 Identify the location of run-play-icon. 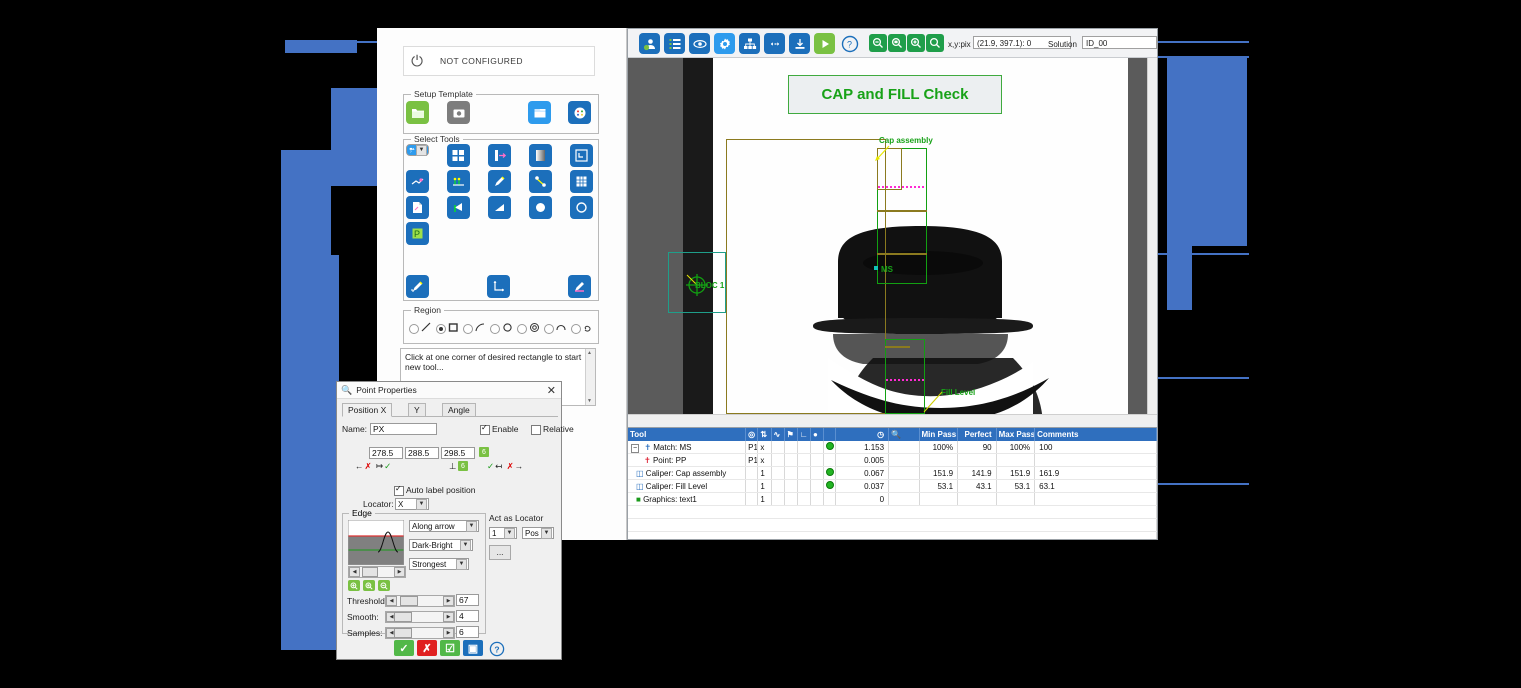
(824, 43).